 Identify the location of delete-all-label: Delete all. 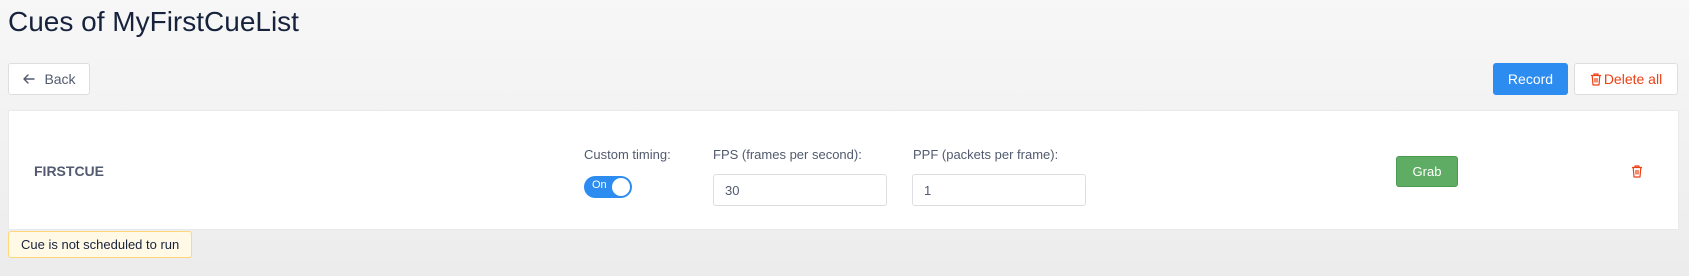
(1633, 79).